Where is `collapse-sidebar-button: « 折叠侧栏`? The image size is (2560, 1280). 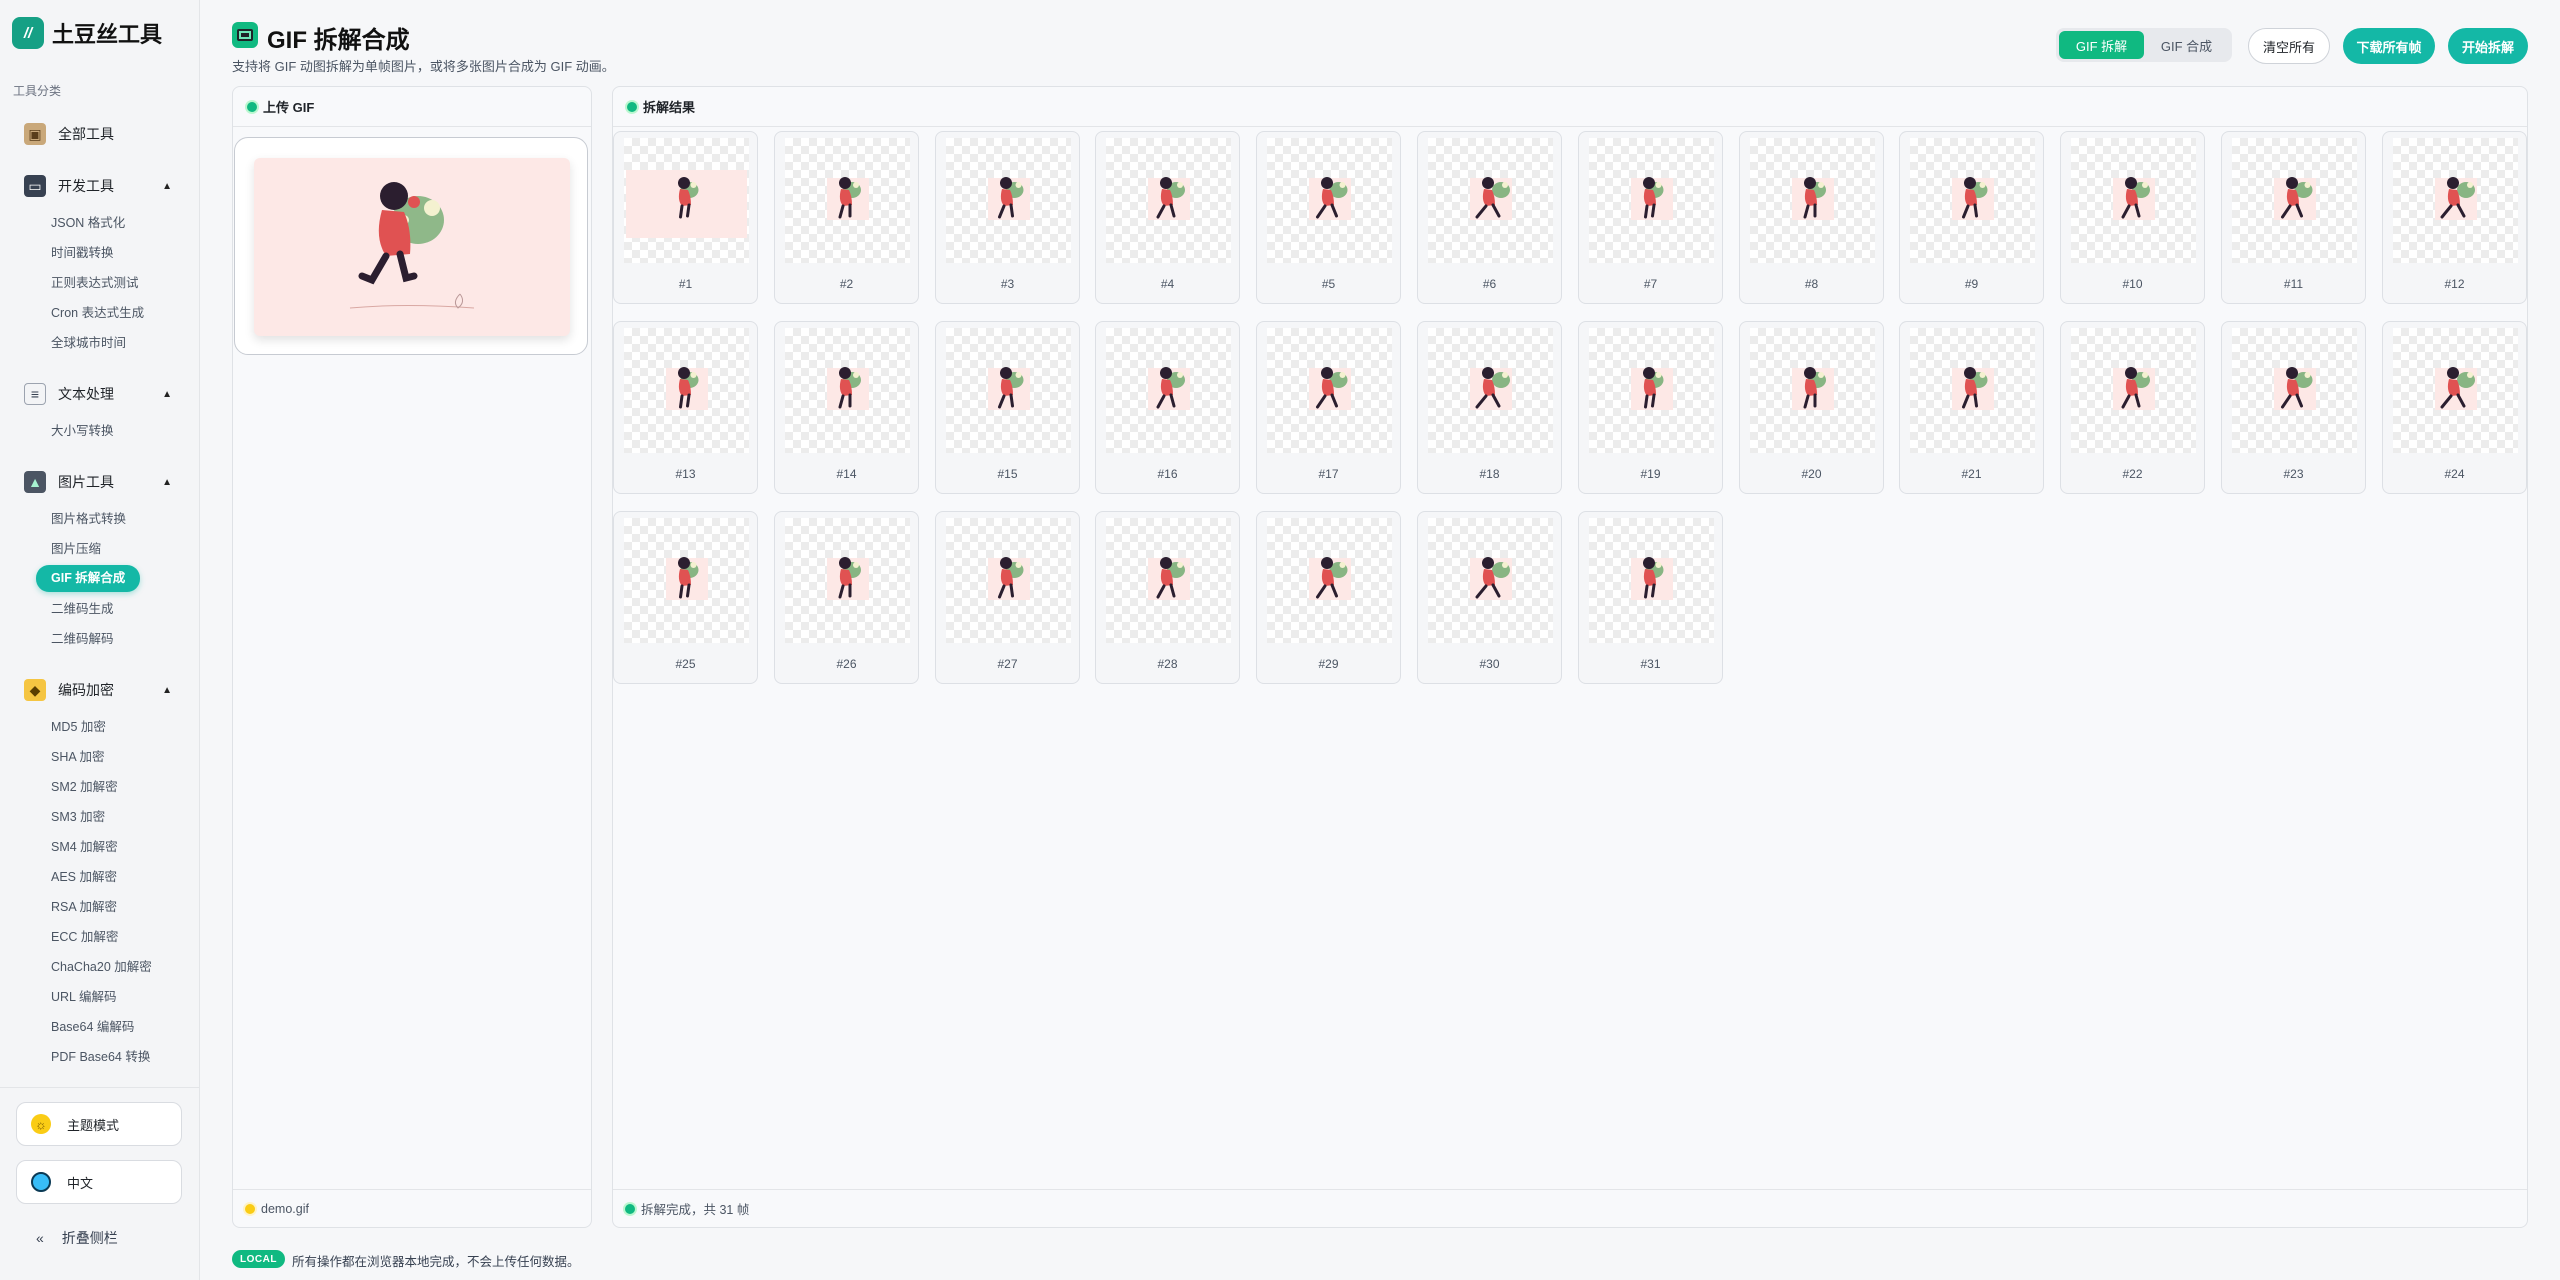
collapse-sidebar-button: « 折叠侧栏 is located at coordinates (77, 1238).